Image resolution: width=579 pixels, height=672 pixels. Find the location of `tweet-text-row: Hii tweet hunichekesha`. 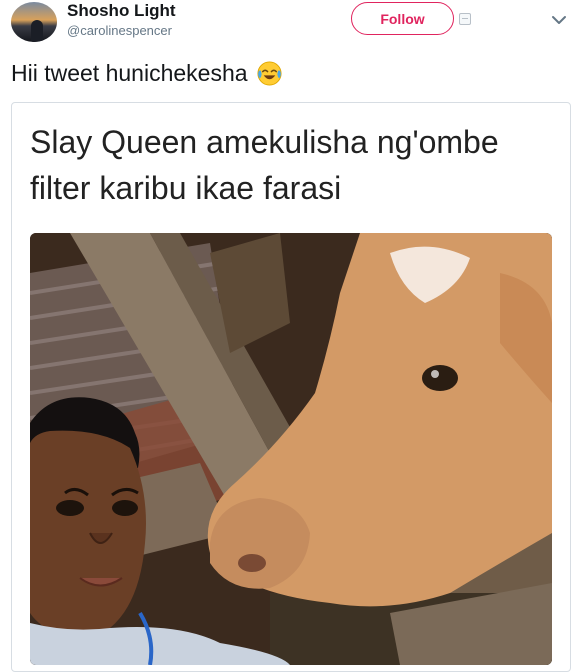

tweet-text-row: Hii tweet hunichekesha is located at coordinates (147, 73).